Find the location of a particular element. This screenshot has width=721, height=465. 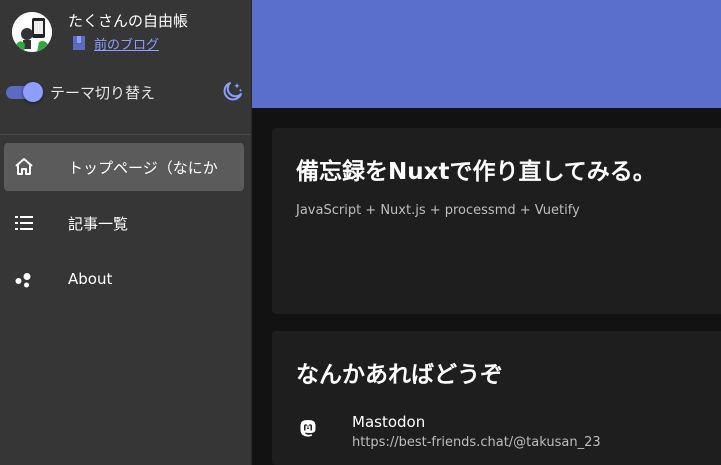

nav-item-articles: 記事一覧 is located at coordinates (124, 223).